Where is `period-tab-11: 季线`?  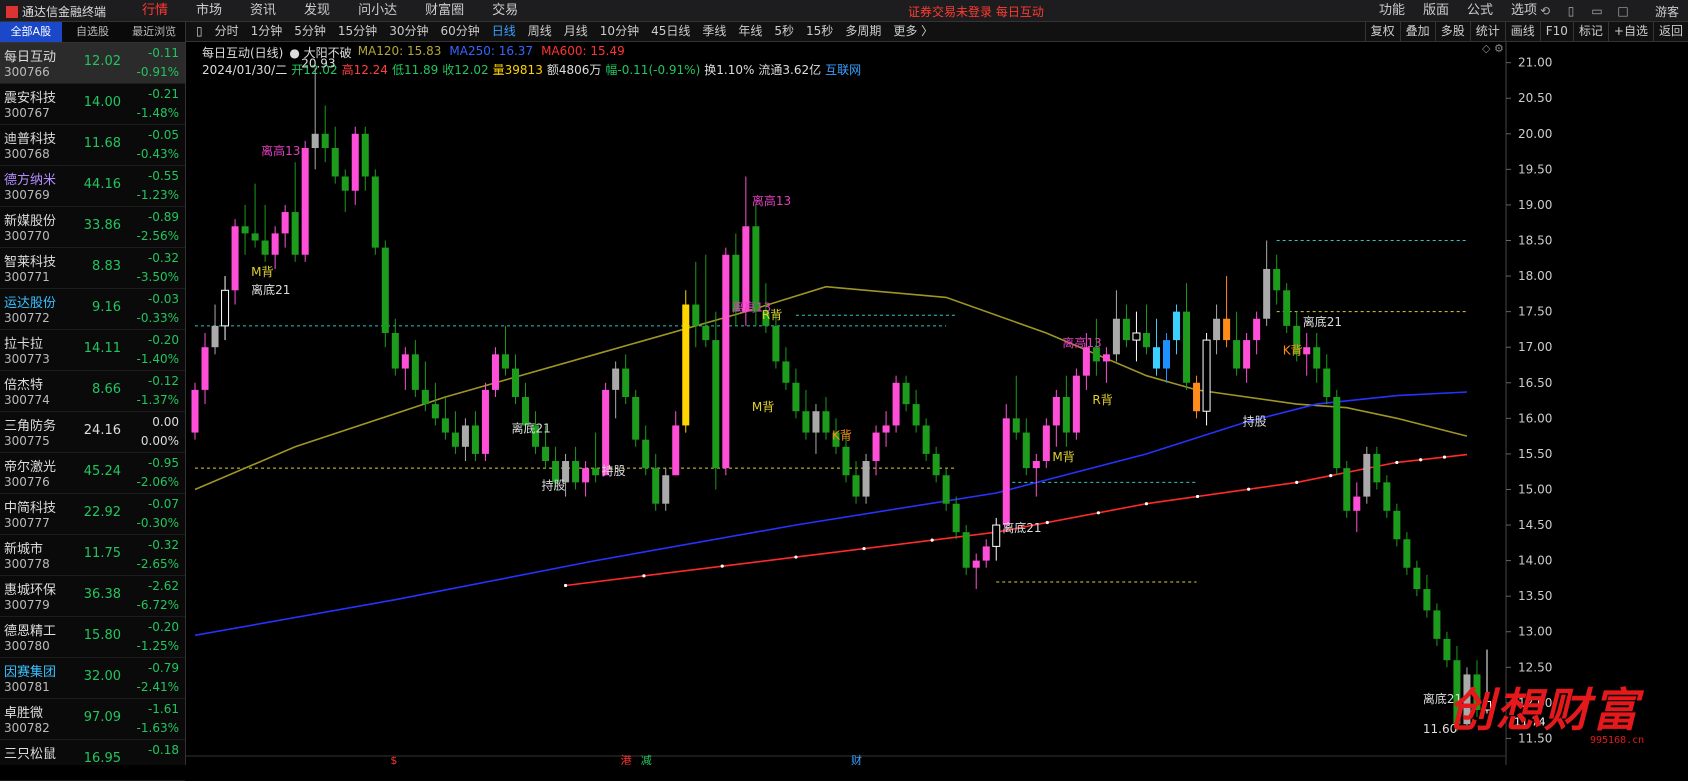 period-tab-11: 季线 is located at coordinates (714, 31).